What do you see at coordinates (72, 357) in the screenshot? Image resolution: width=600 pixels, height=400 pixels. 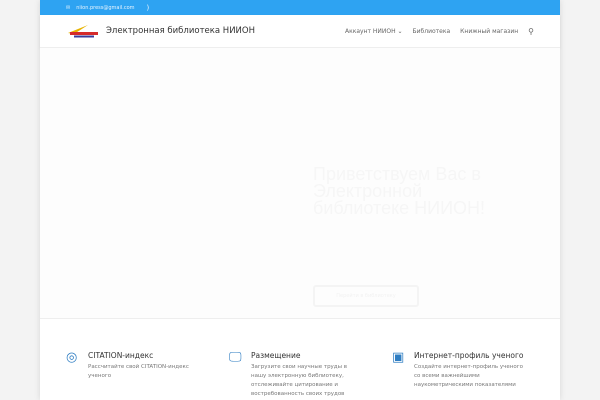 I see `target-icon: ◎` at bounding box center [72, 357].